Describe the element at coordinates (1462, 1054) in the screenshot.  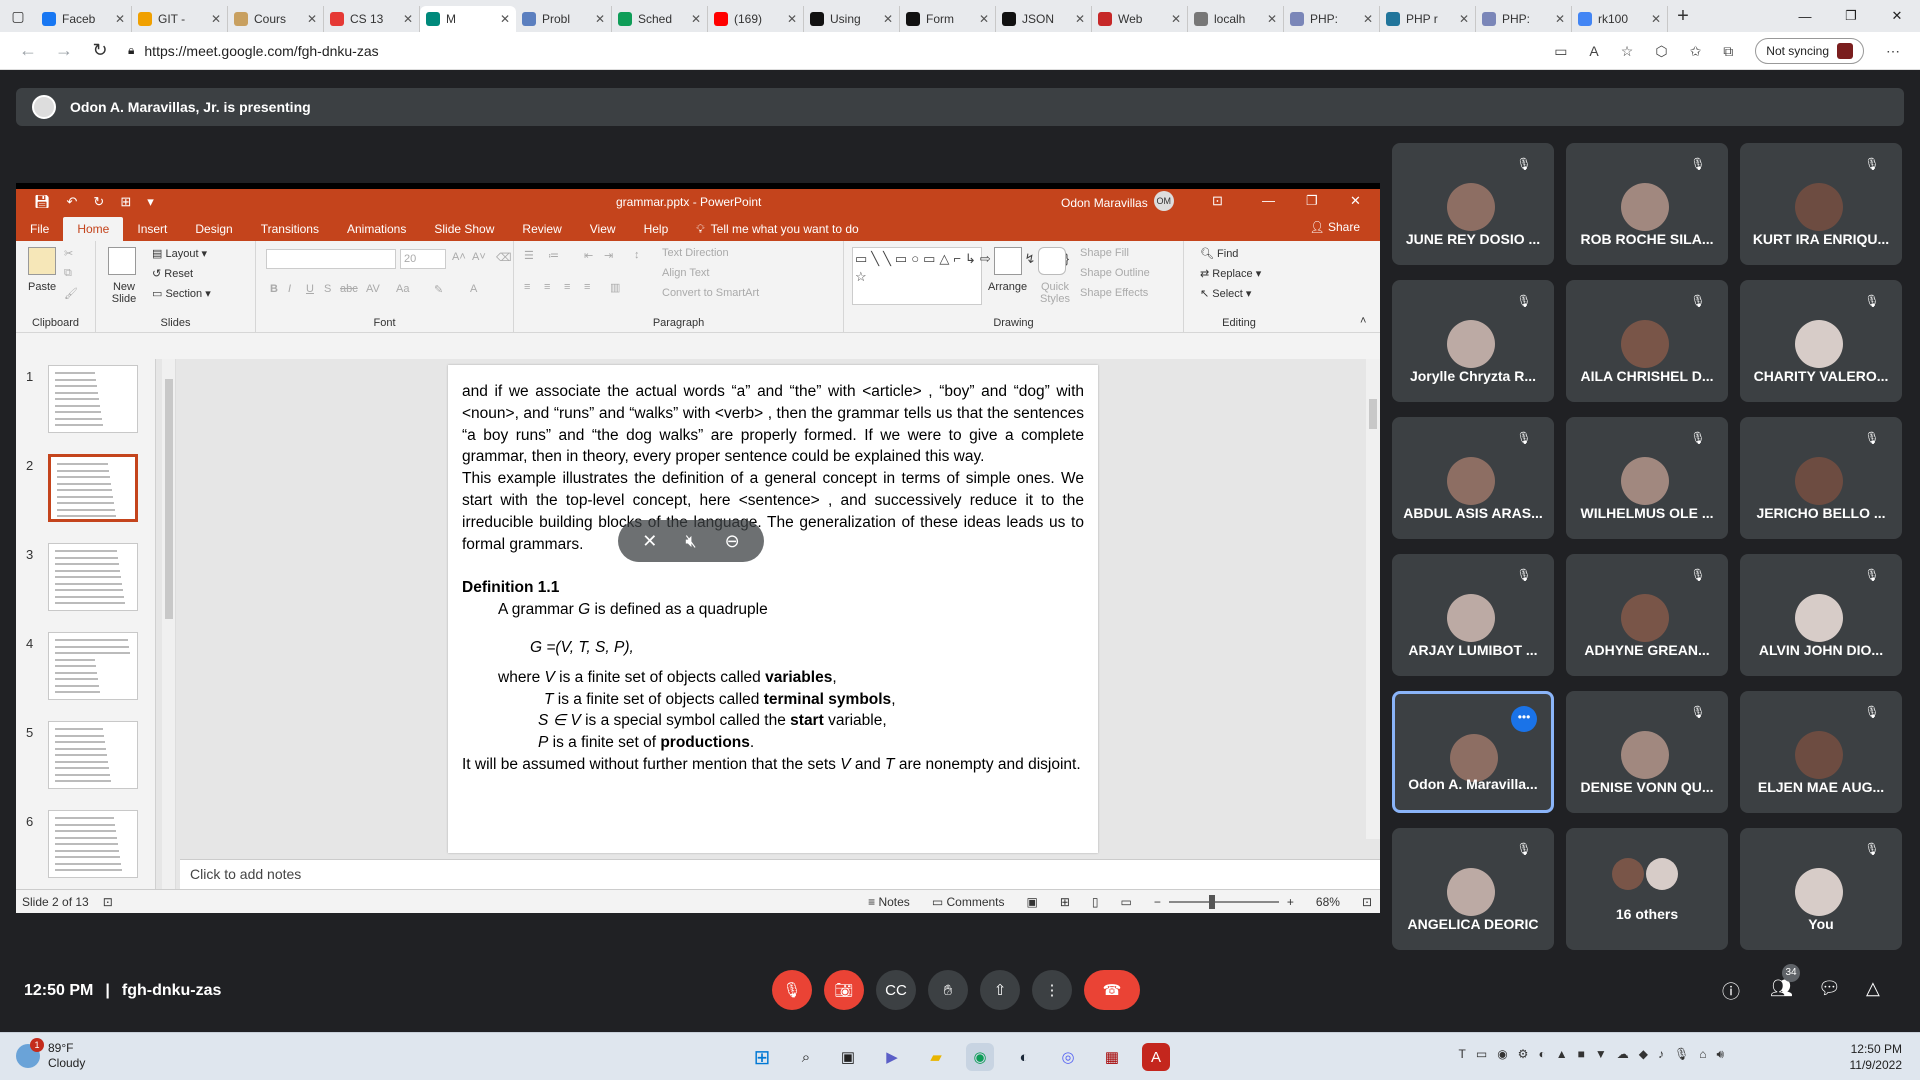
I see `teams-tray-icon: T` at that location.